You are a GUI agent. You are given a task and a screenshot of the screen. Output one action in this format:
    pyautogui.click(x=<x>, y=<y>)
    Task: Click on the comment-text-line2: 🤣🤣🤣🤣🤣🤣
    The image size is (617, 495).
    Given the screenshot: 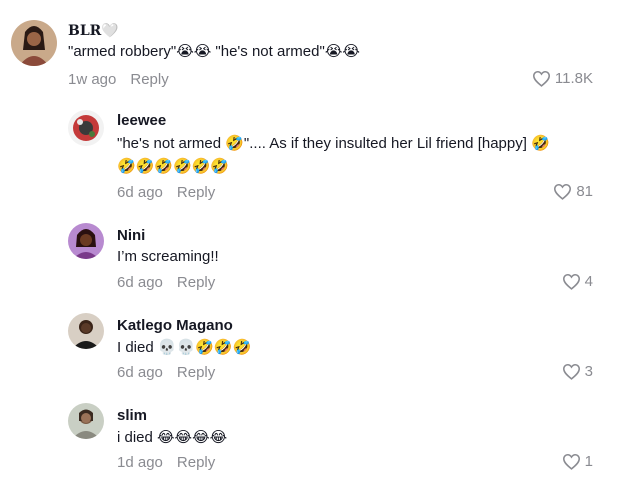 What is the action you would take?
    pyautogui.click(x=173, y=166)
    